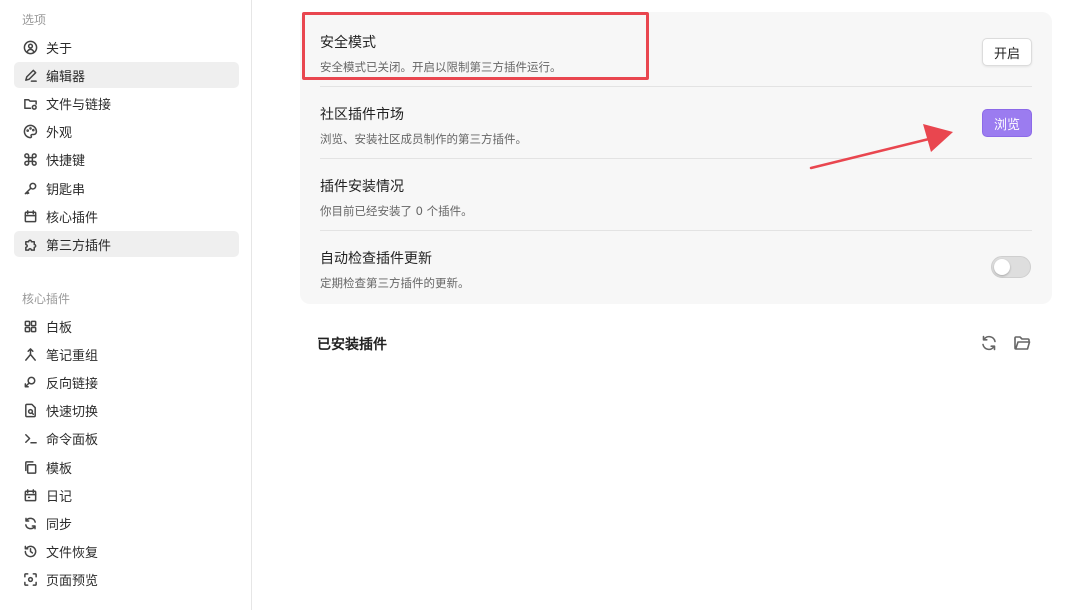 This screenshot has width=1065, height=610. I want to click on sidebar-item-files-links: 文件与链接, so click(126, 103).